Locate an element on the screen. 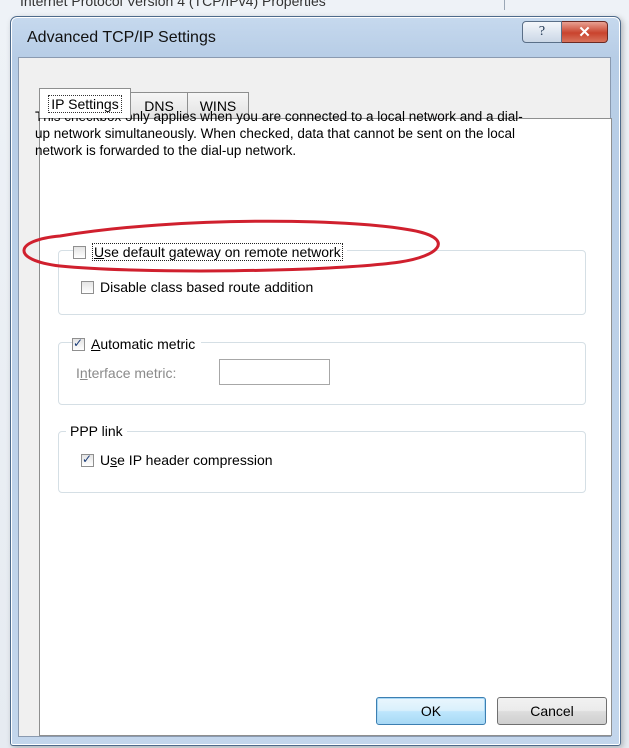  ok-button-label: OK is located at coordinates (431, 711).